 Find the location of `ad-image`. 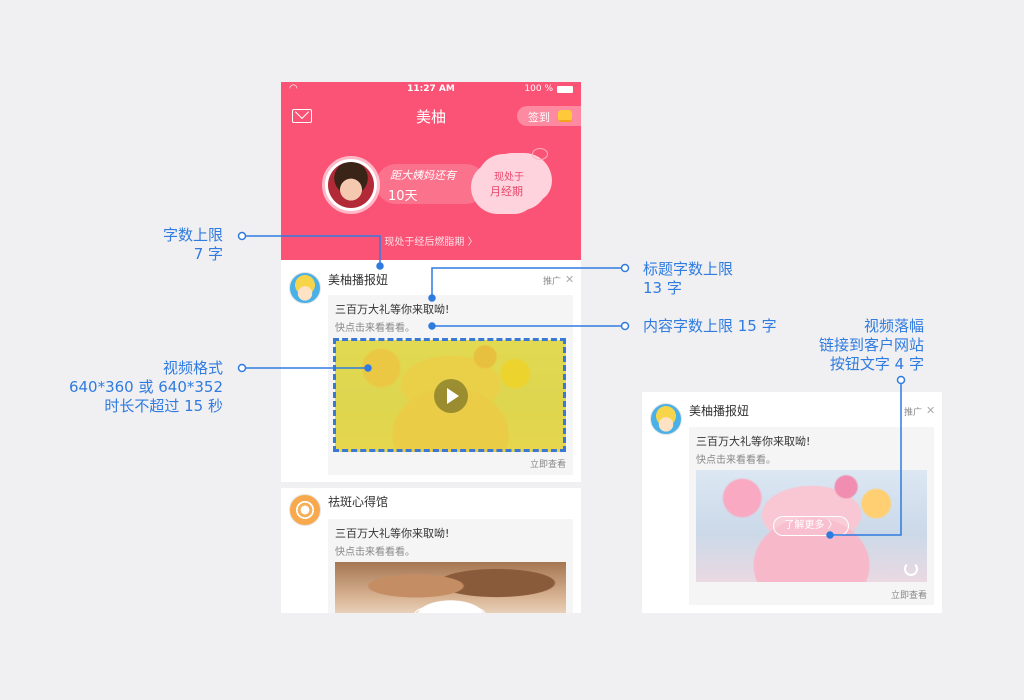

ad-image is located at coordinates (450, 587).